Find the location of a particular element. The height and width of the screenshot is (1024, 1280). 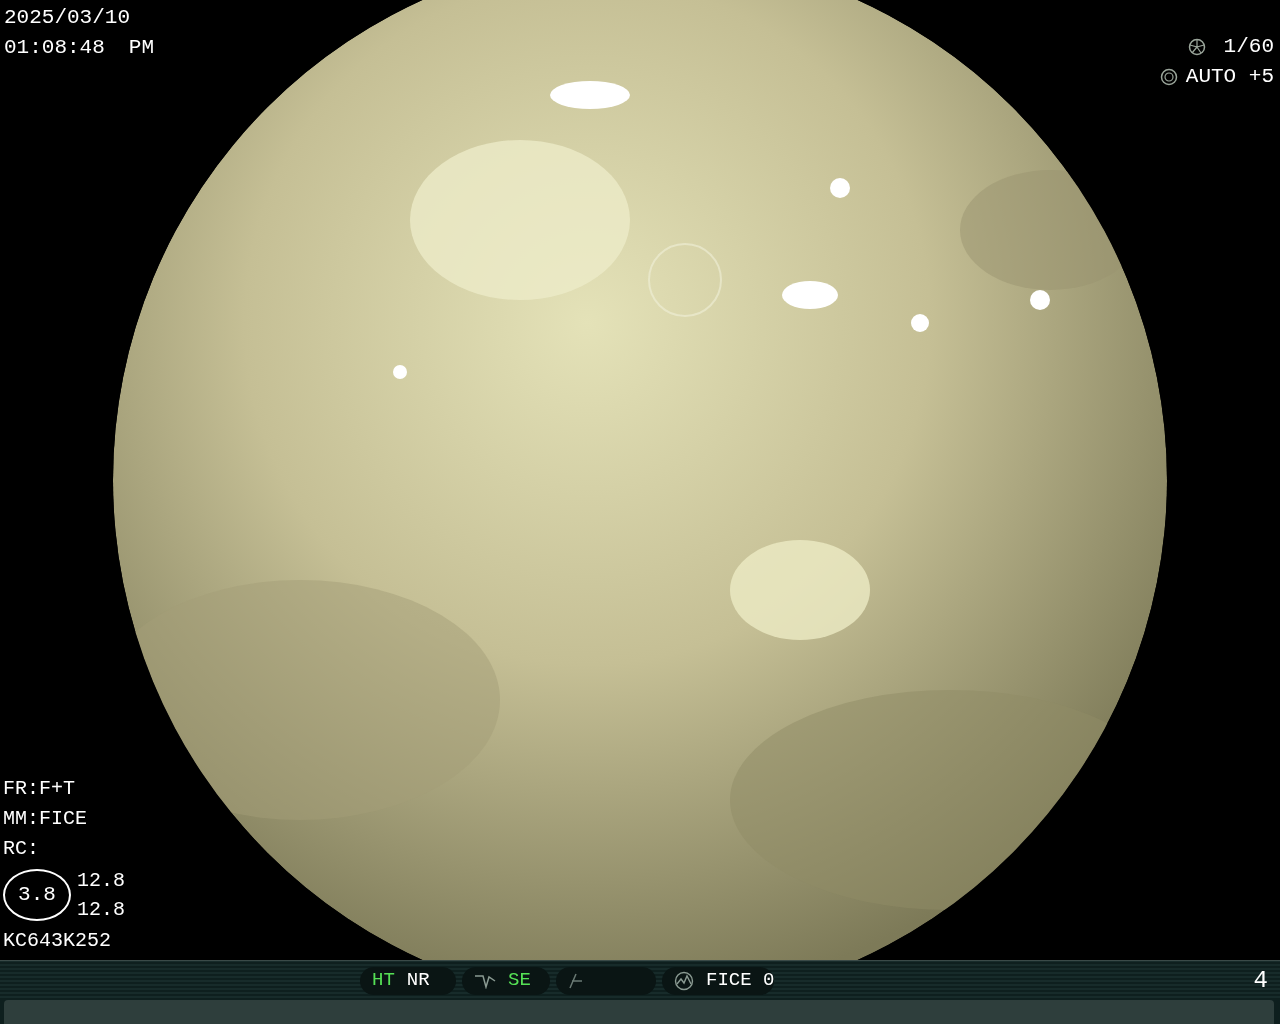

shutter-speed-text: 1/60 is located at coordinates (1248, 47).